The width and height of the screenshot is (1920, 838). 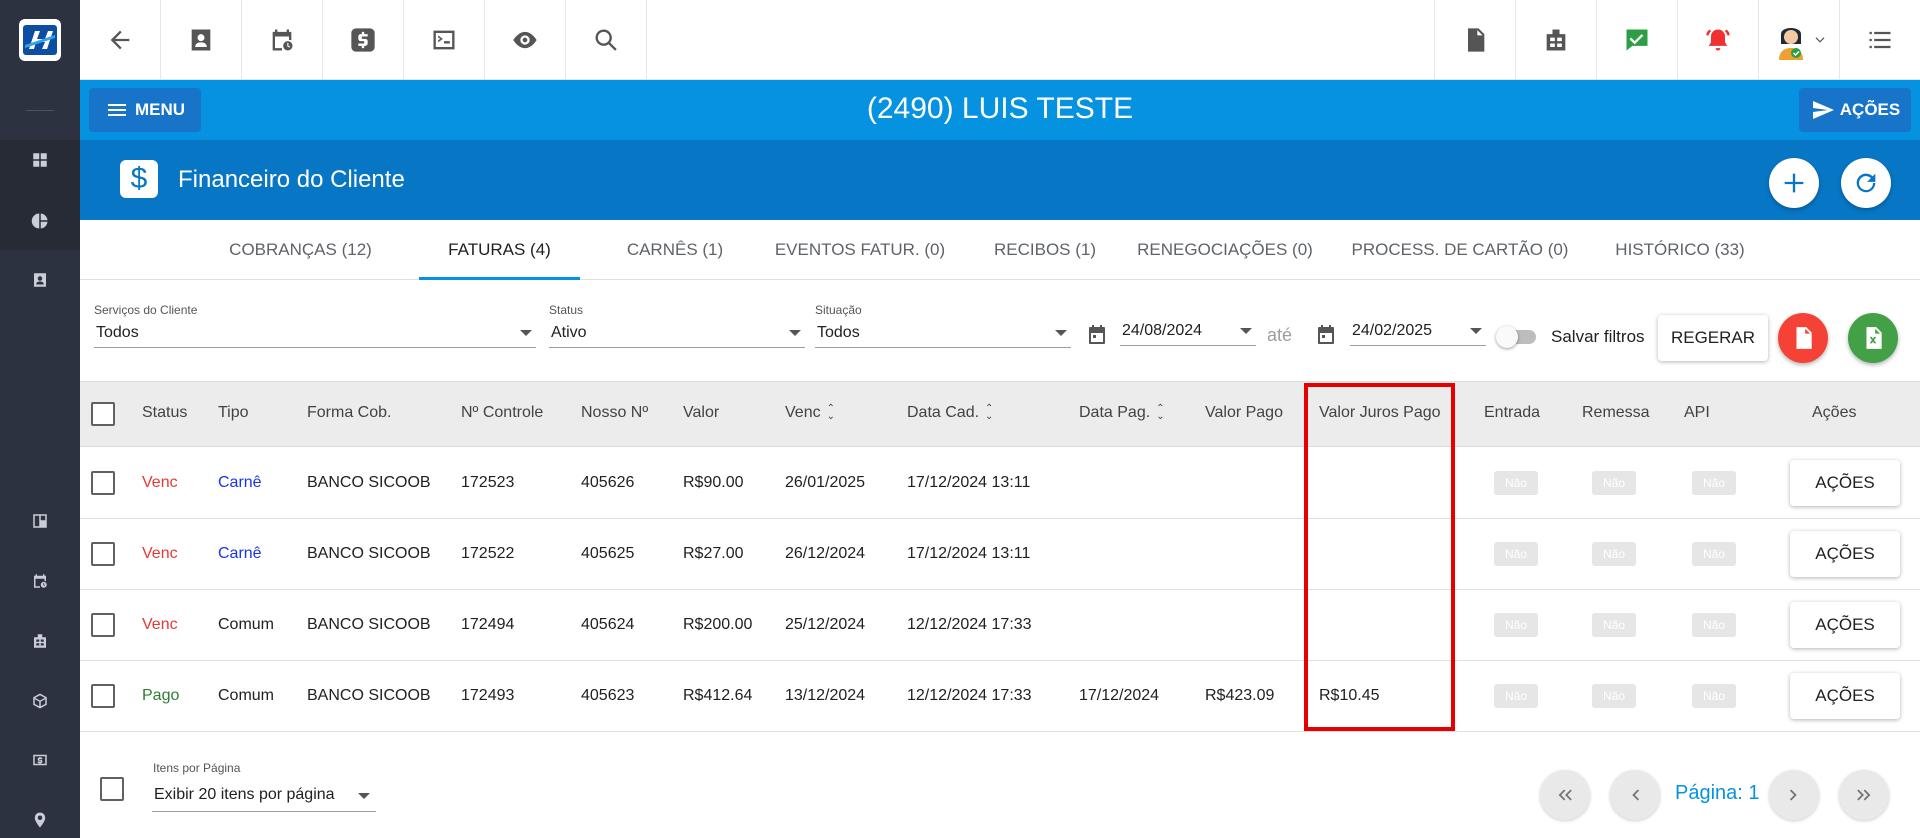 I want to click on export-excel-button, so click(x=1873, y=338).